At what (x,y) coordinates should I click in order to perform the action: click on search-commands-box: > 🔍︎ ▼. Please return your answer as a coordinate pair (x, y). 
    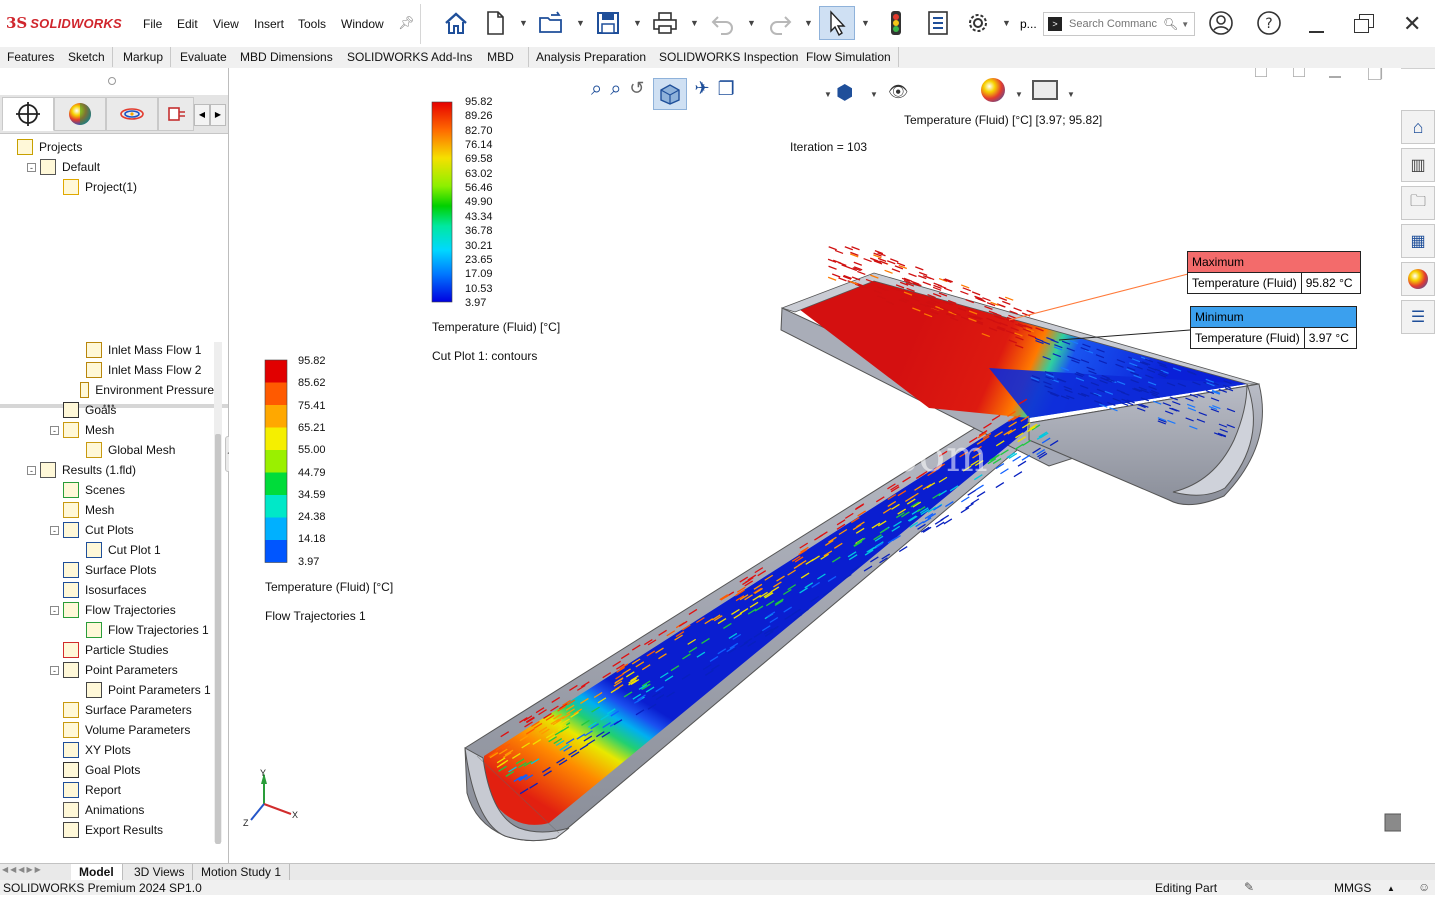
    Looking at the image, I should click on (1119, 24).